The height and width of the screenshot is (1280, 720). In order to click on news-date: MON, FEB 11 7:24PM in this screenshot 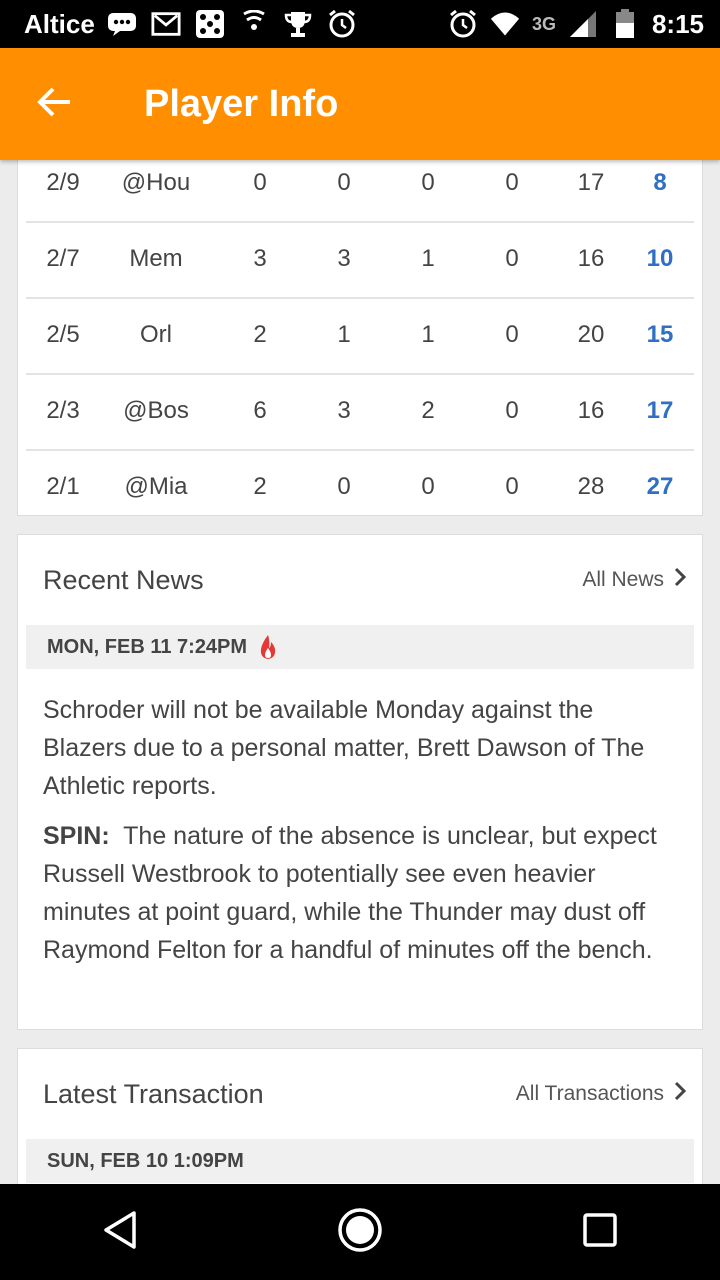, I will do `click(147, 646)`.